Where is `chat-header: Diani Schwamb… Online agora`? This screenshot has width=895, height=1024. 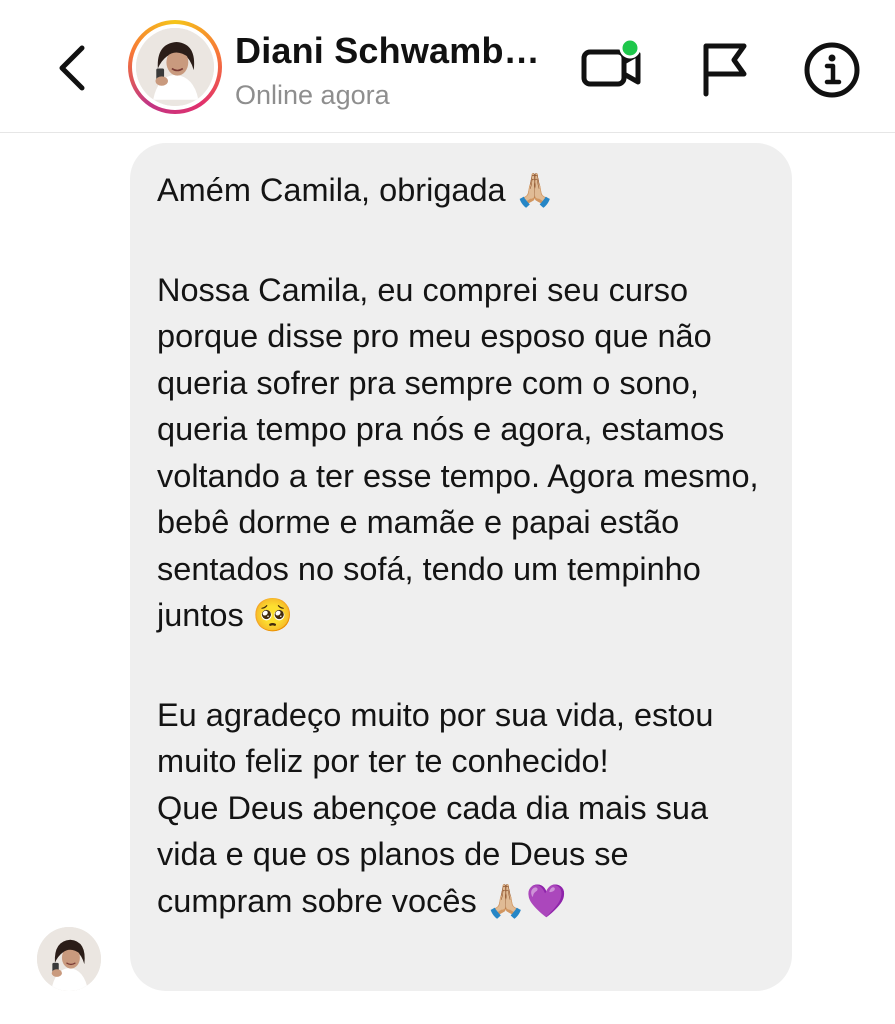
chat-header: Diani Schwamb… Online agora is located at coordinates (447, 66).